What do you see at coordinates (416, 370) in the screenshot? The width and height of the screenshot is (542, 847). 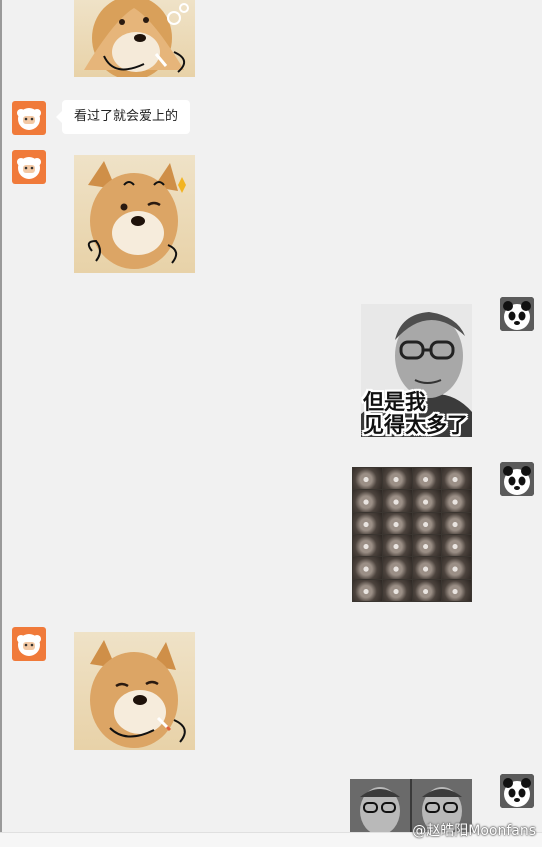 I see `old-man-sticker: 但是我 见得太多了` at bounding box center [416, 370].